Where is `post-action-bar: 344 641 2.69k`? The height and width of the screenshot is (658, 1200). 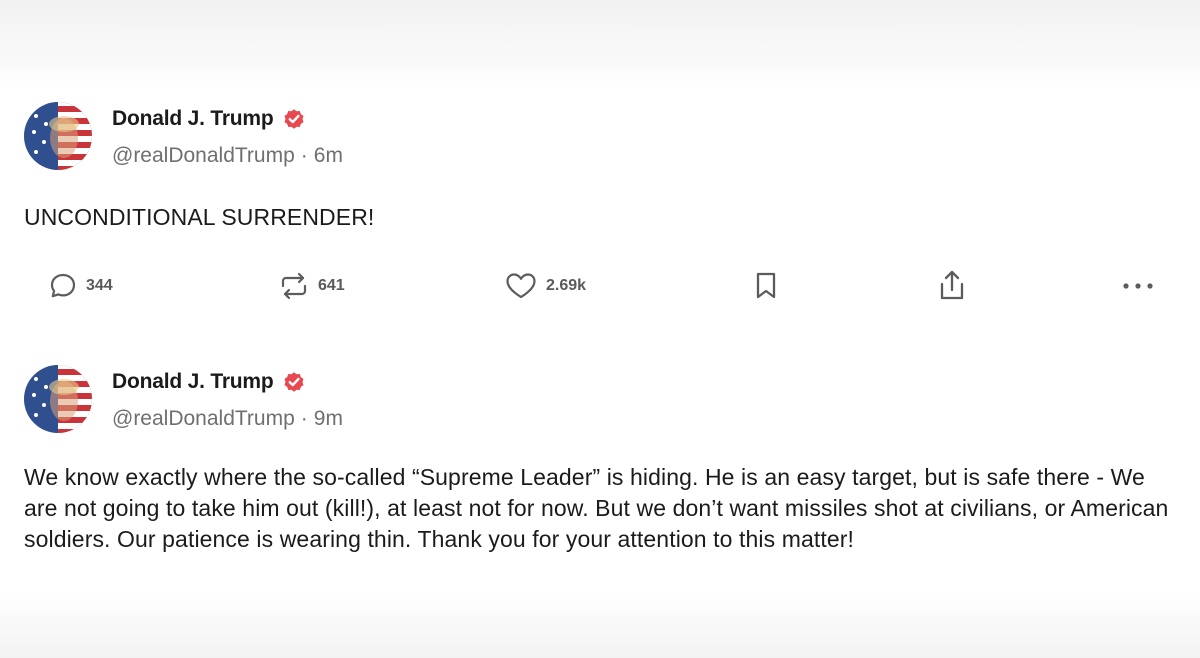 post-action-bar: 344 641 2.69k is located at coordinates (600, 286).